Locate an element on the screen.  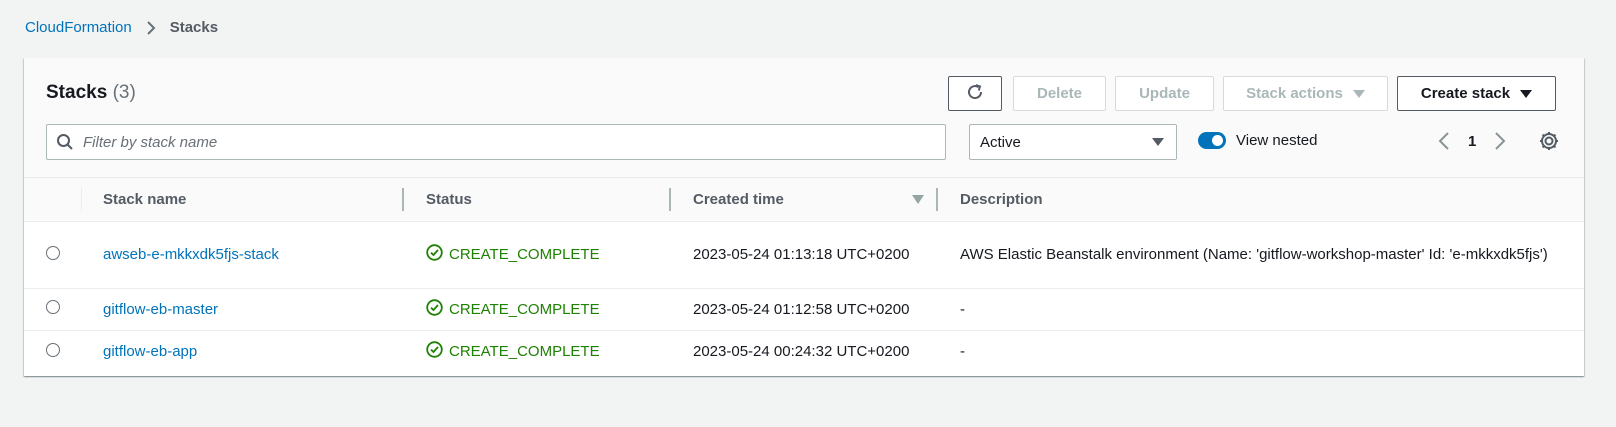
column-label: Created time is located at coordinates (738, 199).